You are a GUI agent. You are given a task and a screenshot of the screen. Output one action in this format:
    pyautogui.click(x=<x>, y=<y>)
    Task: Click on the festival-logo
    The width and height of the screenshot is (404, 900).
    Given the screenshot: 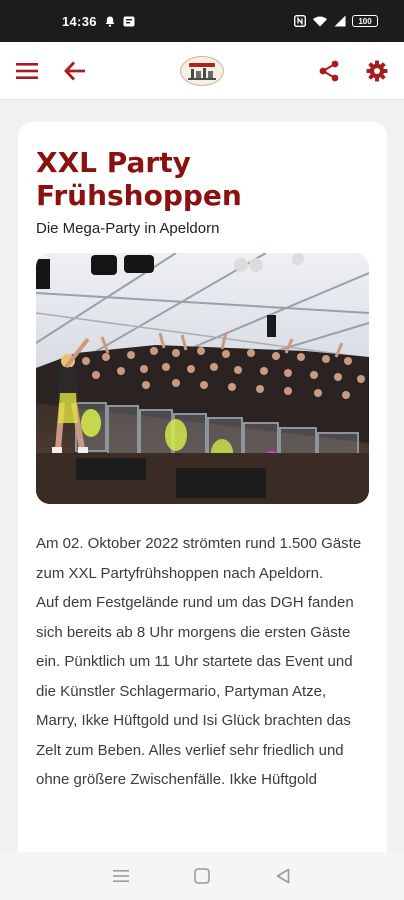 What is the action you would take?
    pyautogui.click(x=202, y=71)
    